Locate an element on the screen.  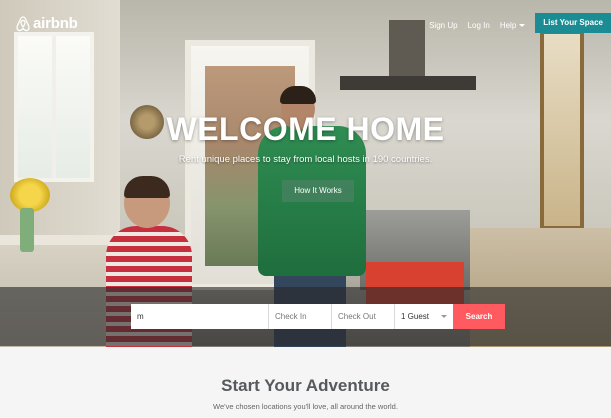
airbnb-logo: airbnb is located at coordinates (47, 23).